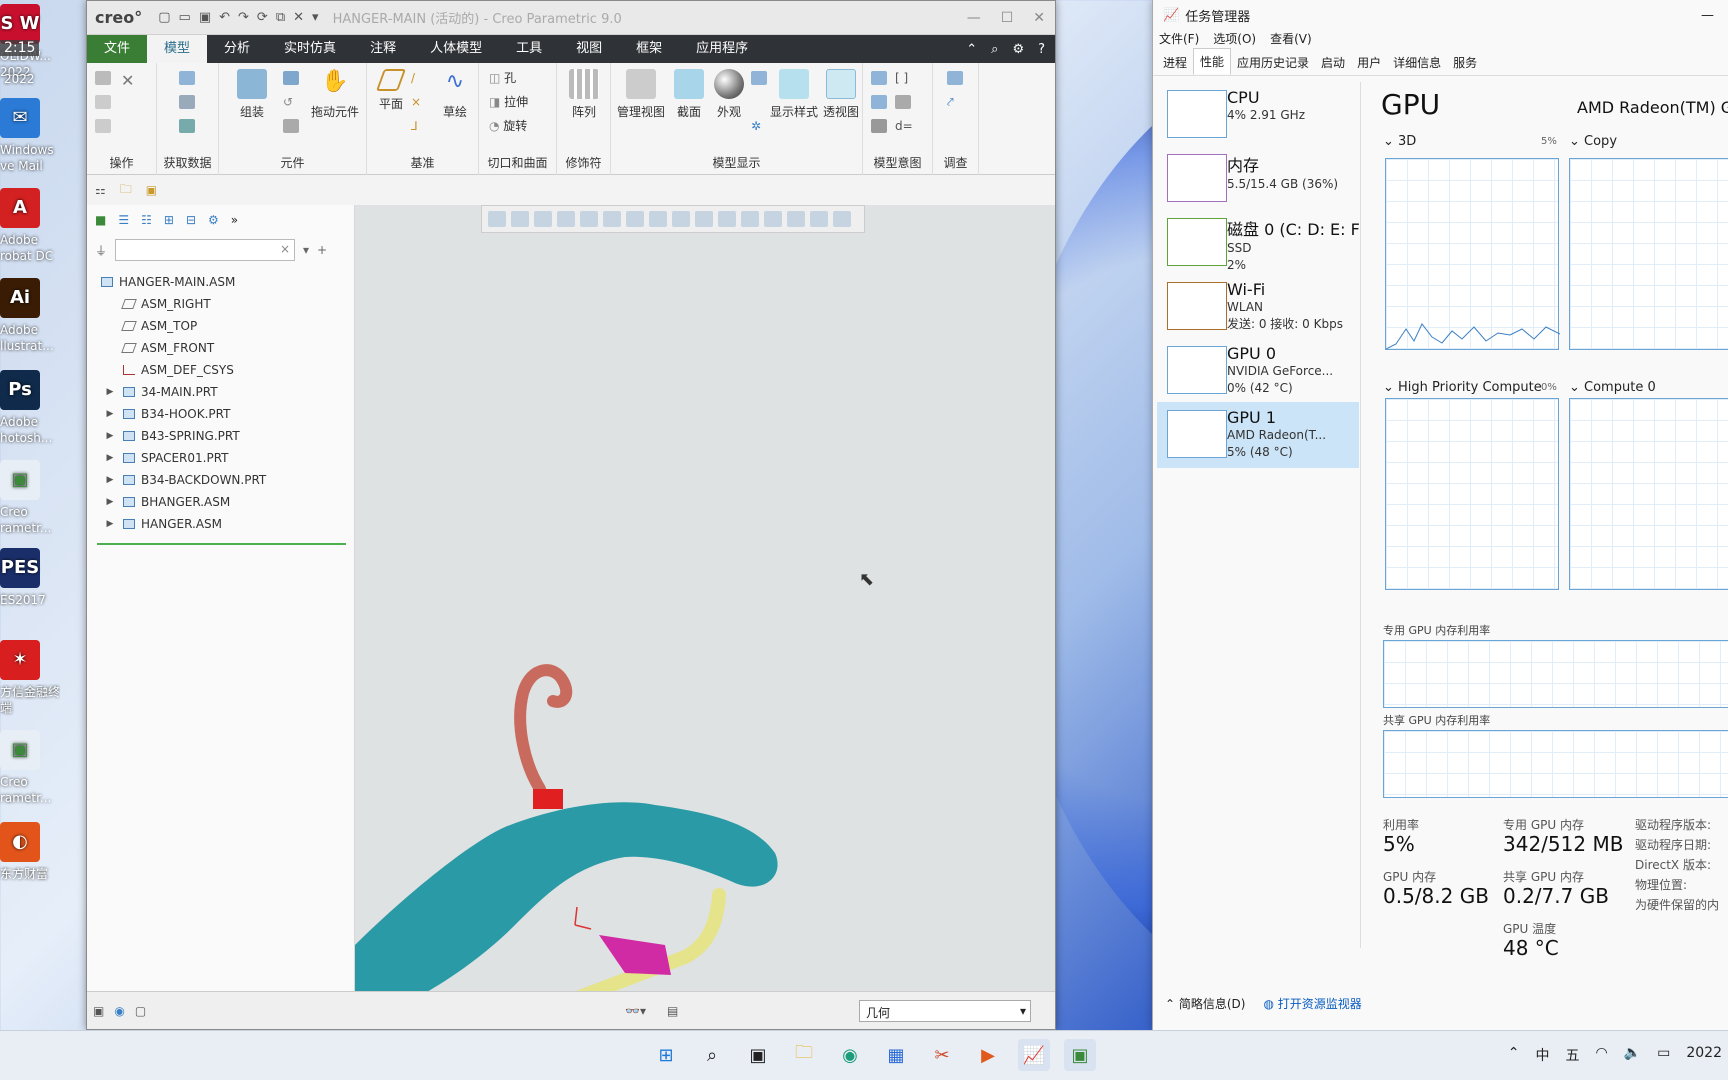  Describe the element at coordinates (502, 77) in the screenshot. I see `hole-button: ◫ 孔` at that location.